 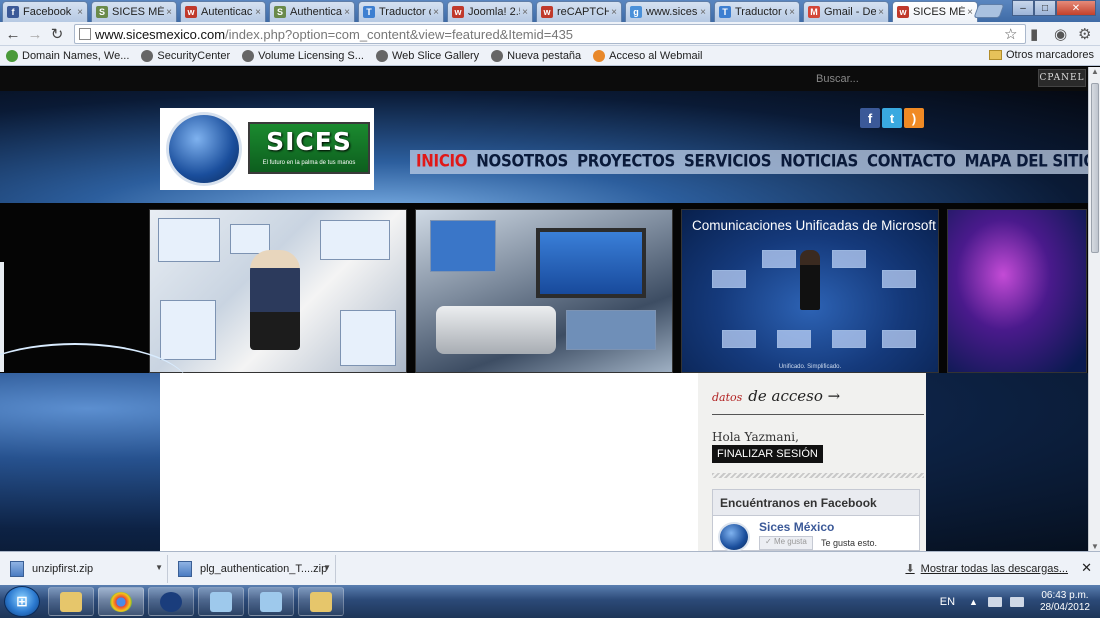 I want to click on nav-item: PROYECTOS, so click(x=627, y=162).